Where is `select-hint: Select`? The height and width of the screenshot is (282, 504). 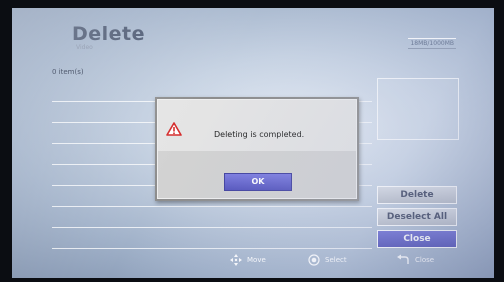
select-hint: Select is located at coordinates (327, 260).